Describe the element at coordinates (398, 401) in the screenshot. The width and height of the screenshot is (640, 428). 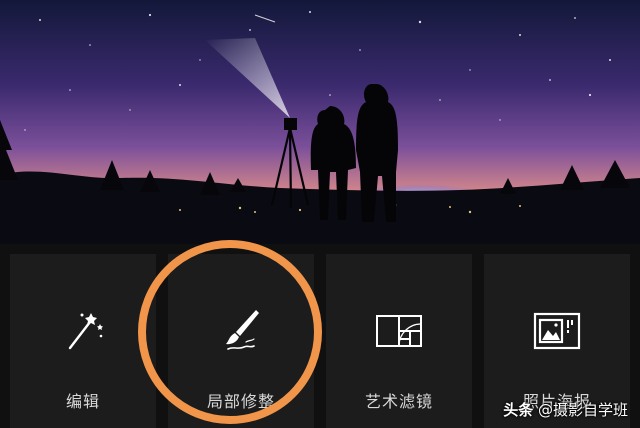
I see `art-filter-tool-label: 艺术滤镜` at that location.